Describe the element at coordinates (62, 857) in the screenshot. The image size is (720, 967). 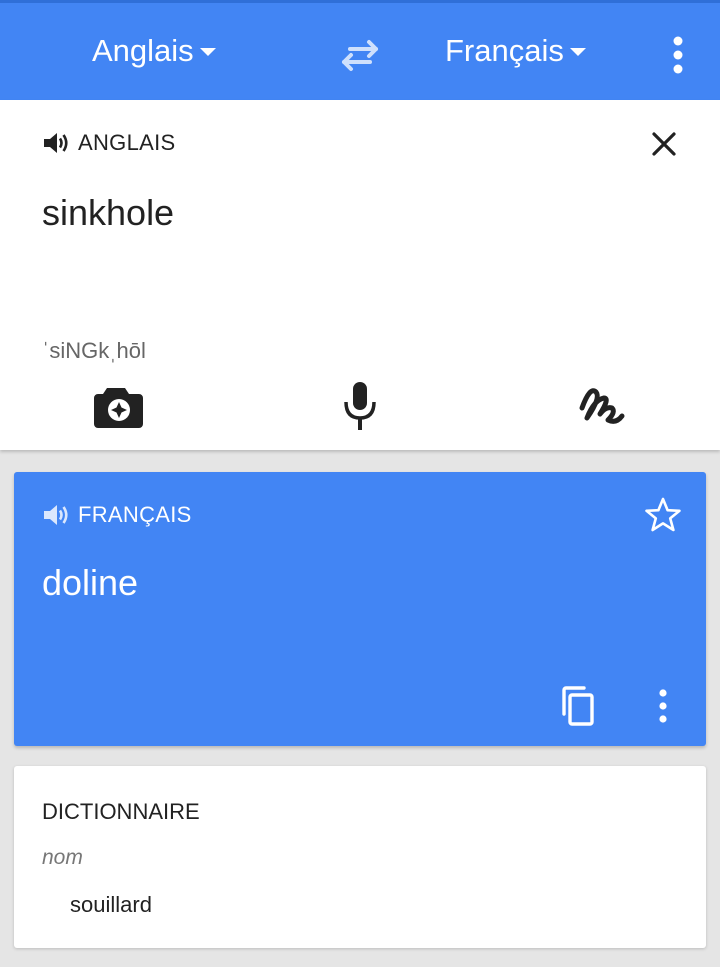
I see `part-of-speech: nom` at that location.